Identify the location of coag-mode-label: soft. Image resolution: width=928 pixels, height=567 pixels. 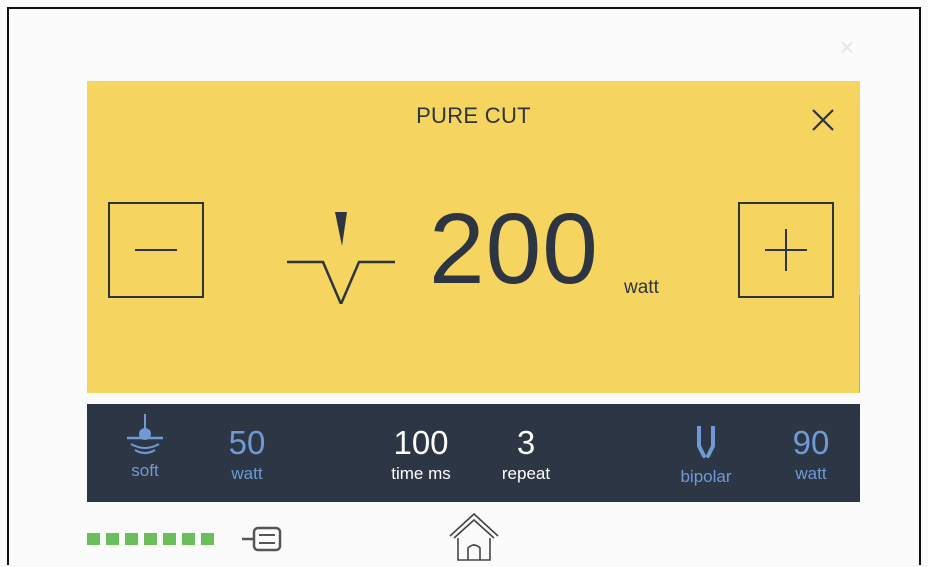
(145, 470).